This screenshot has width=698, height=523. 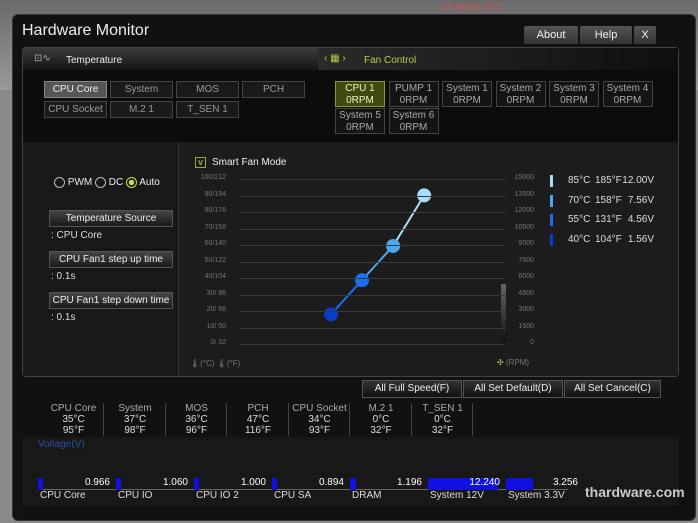 What do you see at coordinates (412, 389) in the screenshot?
I see `all-full-speed-button: All Full Speed(F)` at bounding box center [412, 389].